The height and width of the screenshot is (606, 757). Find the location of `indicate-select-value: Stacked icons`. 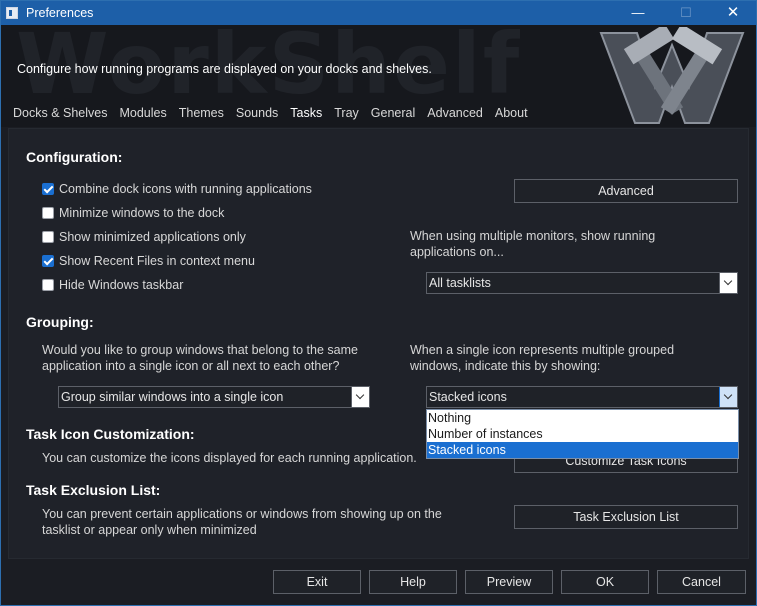

indicate-select-value: Stacked icons is located at coordinates (468, 397).